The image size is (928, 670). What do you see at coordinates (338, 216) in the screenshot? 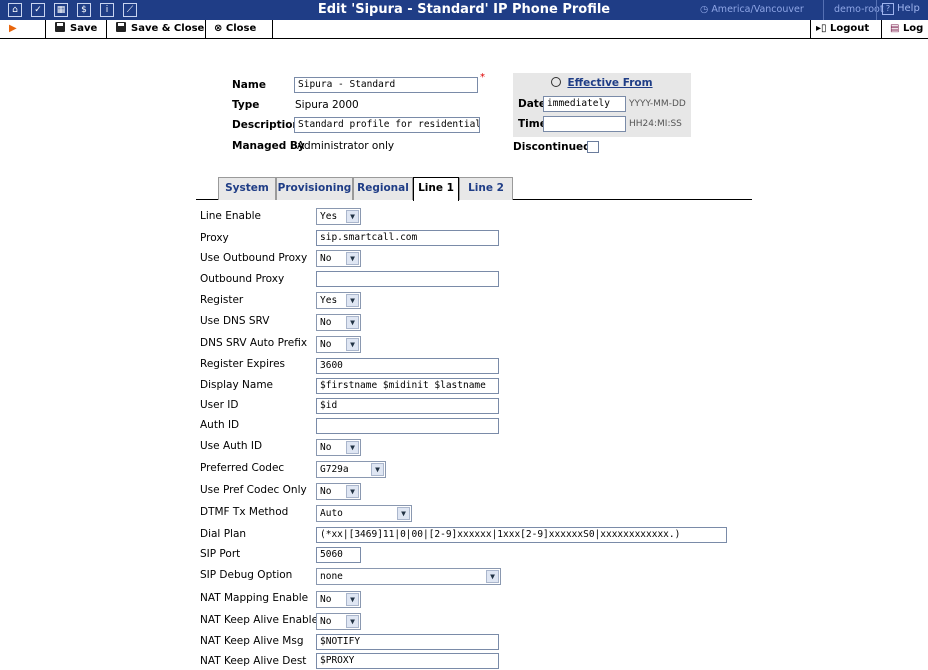
I see `line-enable-select: Yes ▼` at bounding box center [338, 216].